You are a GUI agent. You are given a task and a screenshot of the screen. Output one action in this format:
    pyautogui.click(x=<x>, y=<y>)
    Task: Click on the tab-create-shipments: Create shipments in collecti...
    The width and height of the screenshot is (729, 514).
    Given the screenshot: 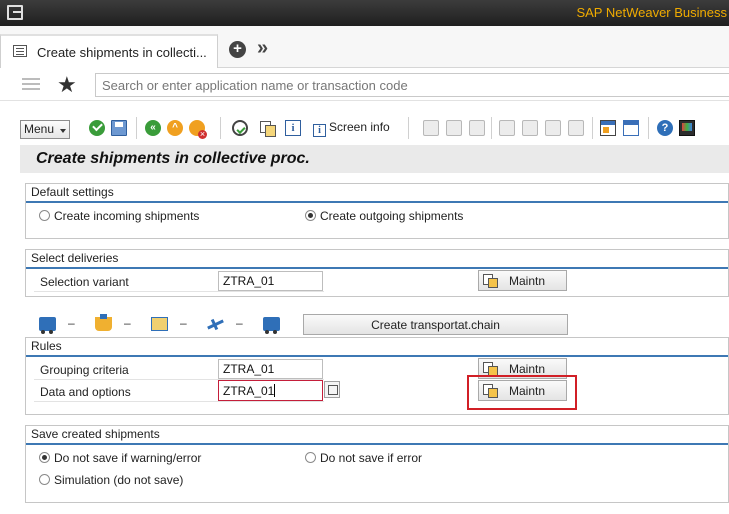 What is the action you would take?
    pyautogui.click(x=109, y=51)
    